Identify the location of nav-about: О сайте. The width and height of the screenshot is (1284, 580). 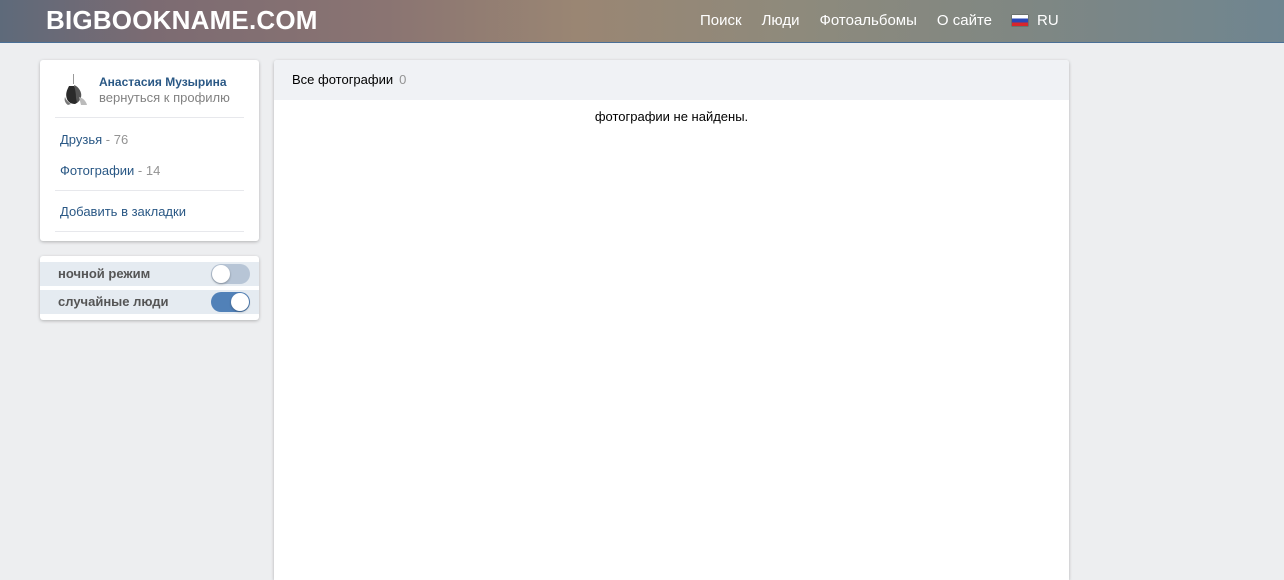
(964, 20).